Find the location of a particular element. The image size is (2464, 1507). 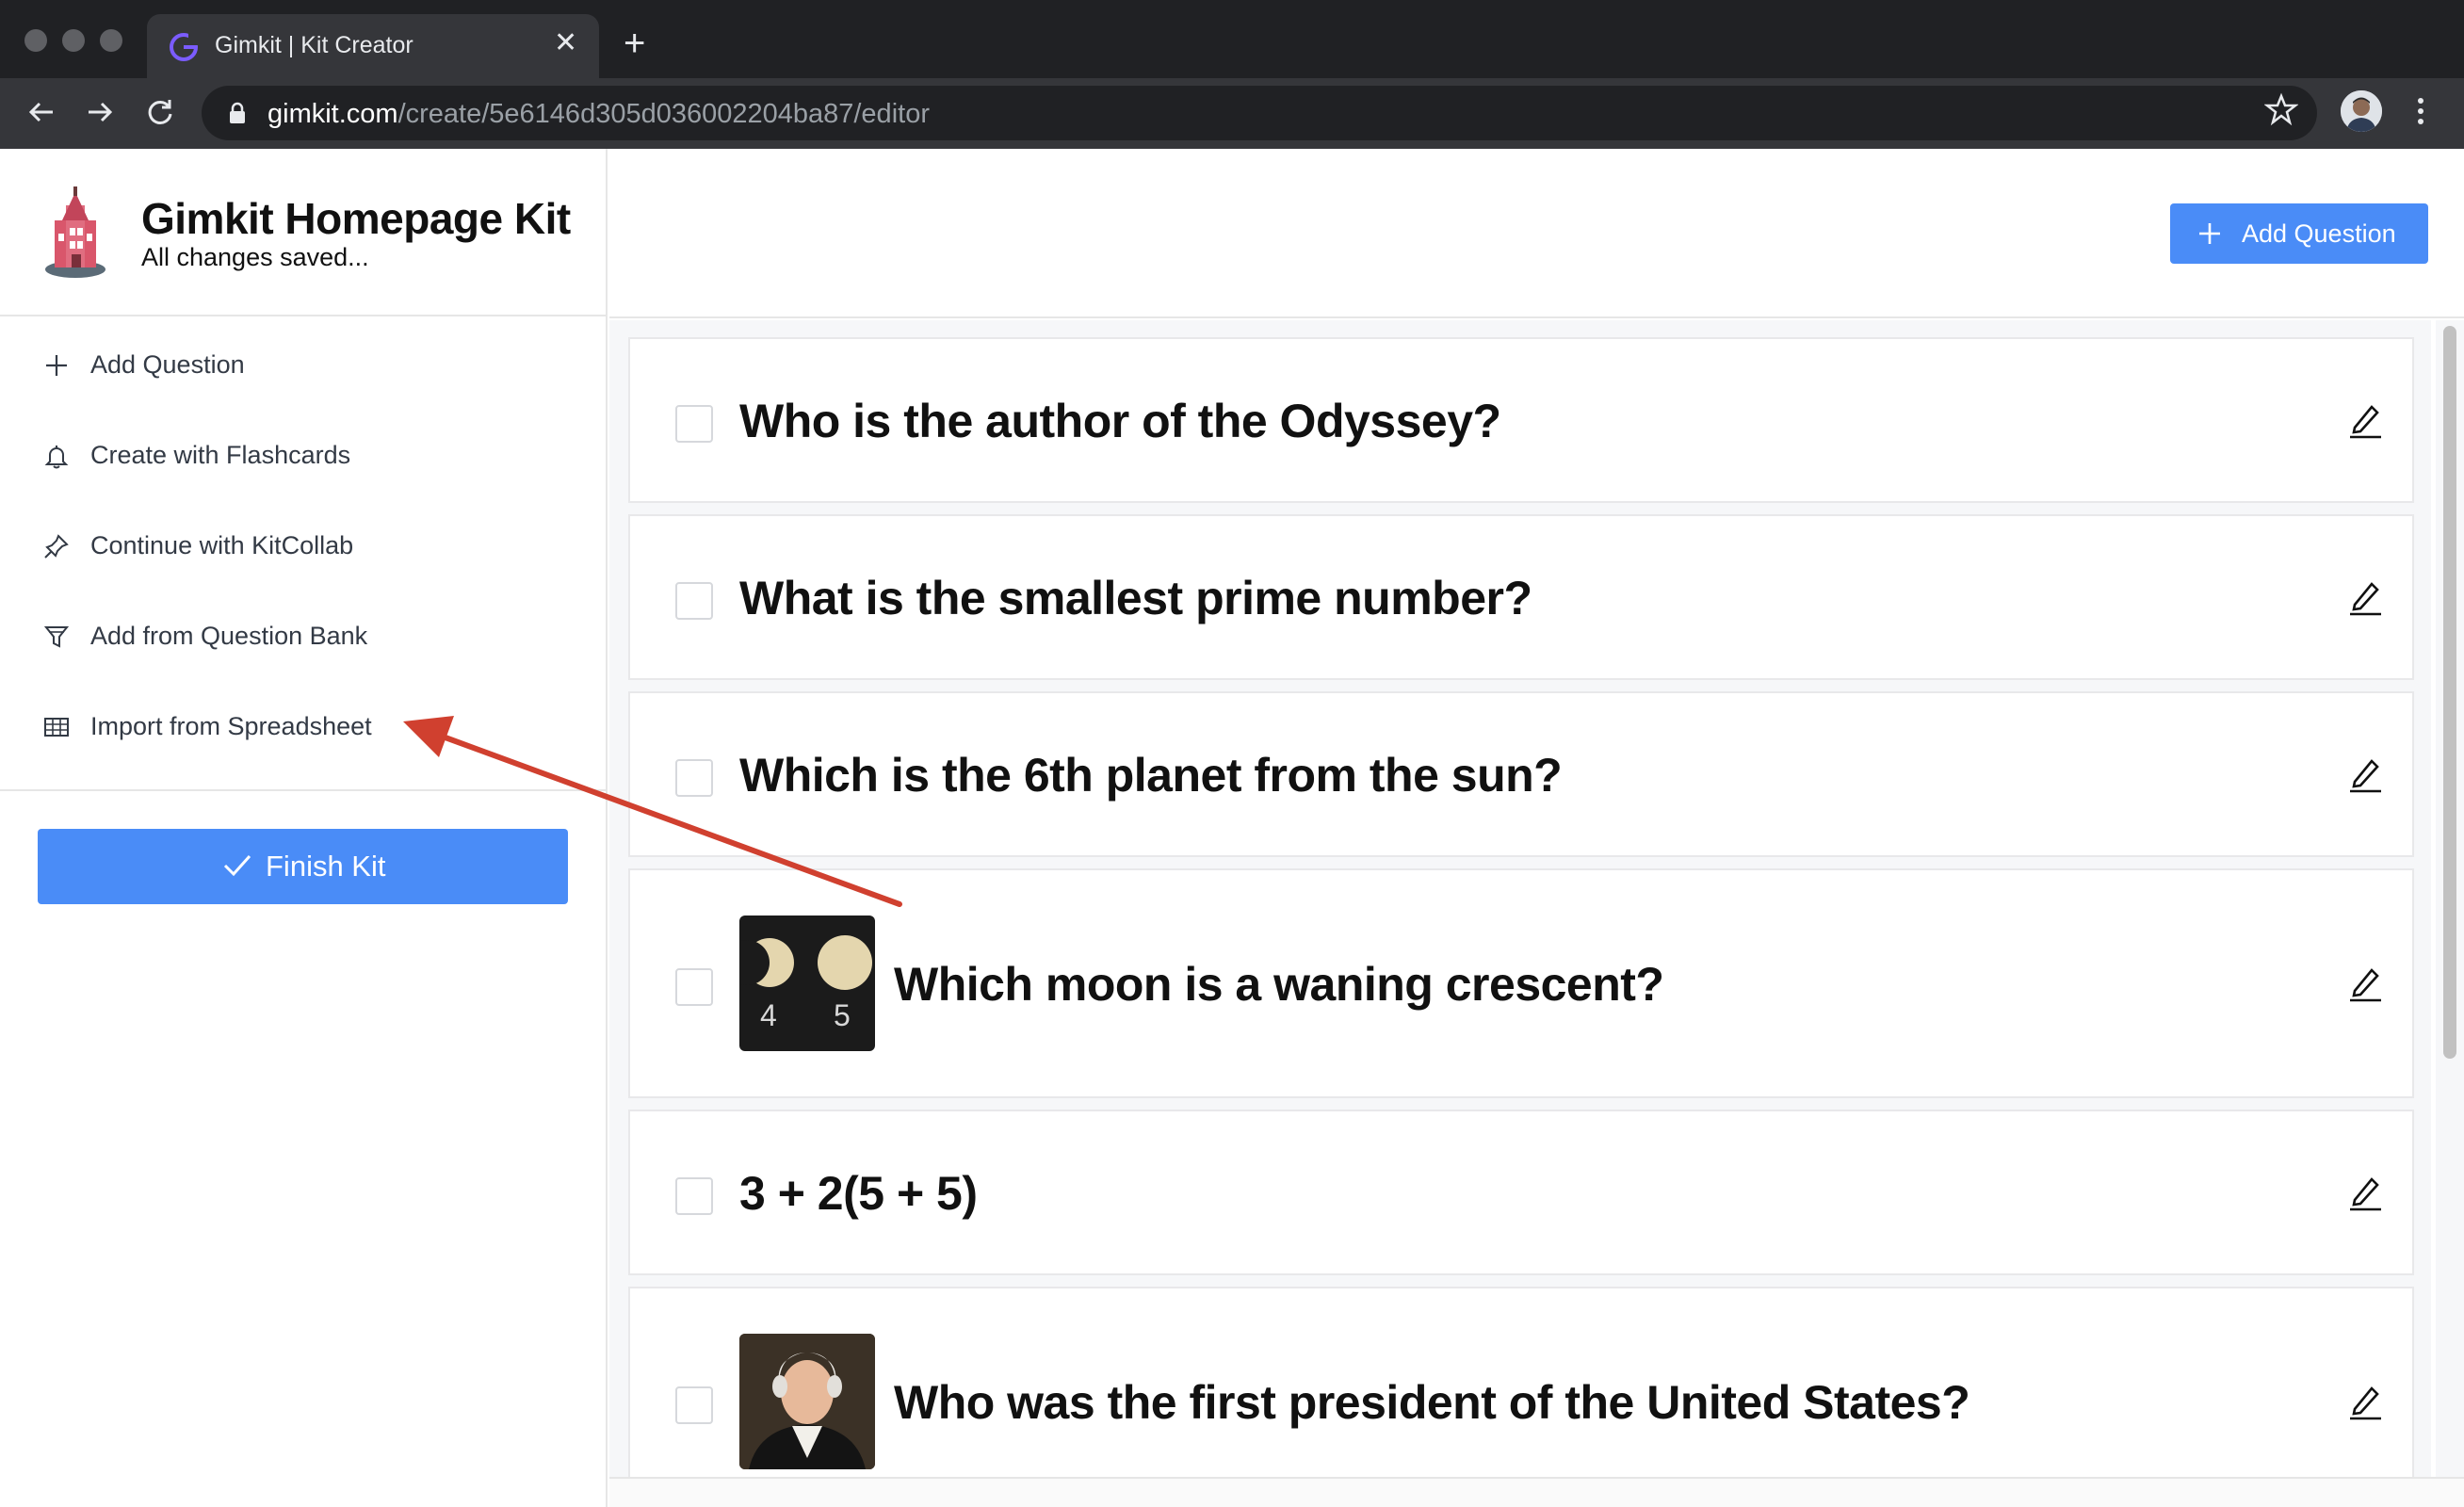

sidebar-item-label: Continue with KitCollab is located at coordinates (222, 545).